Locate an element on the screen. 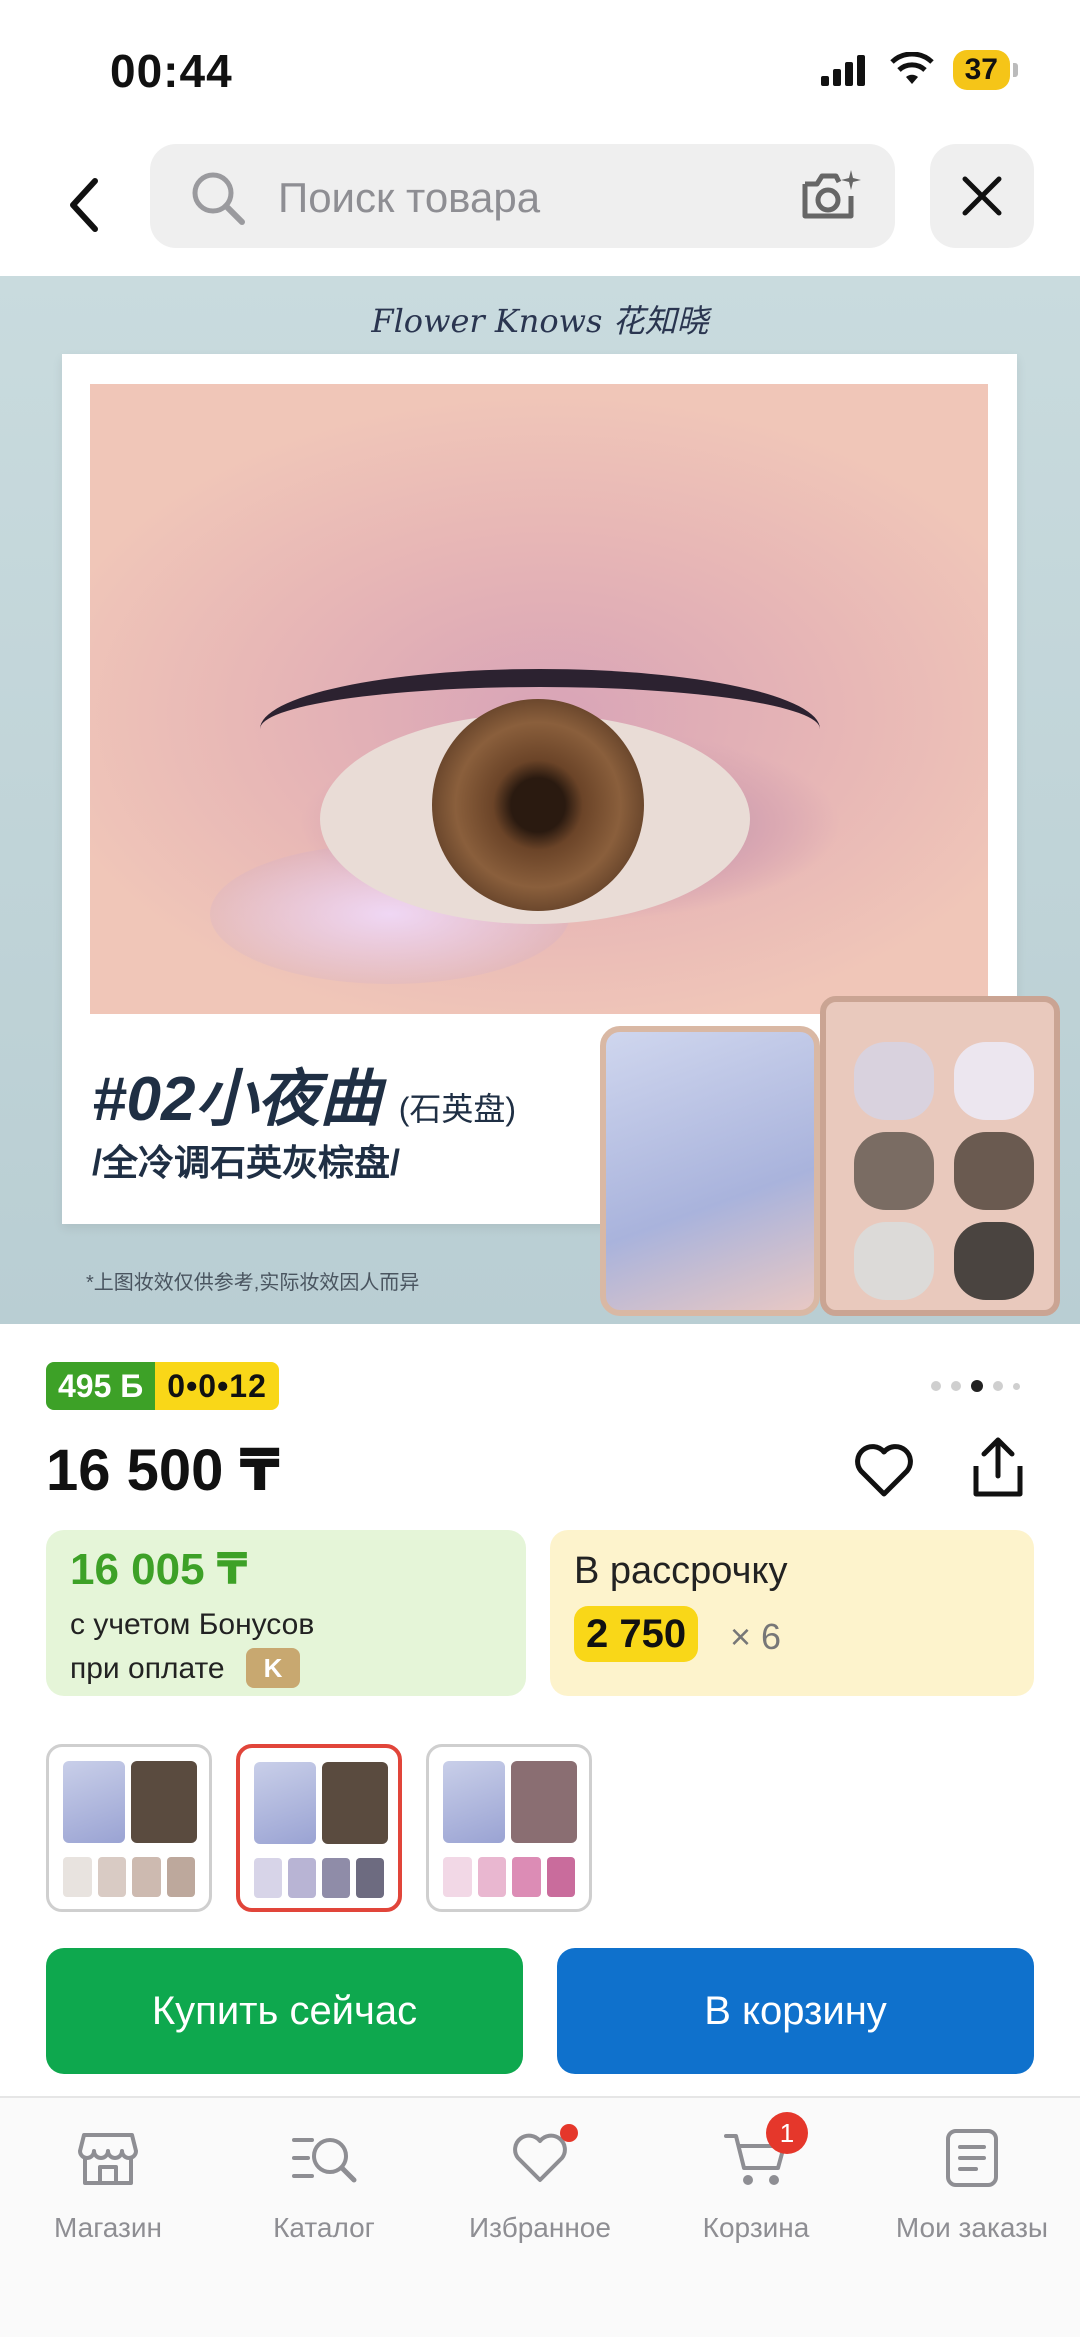  installment-card: В рассрочку 2 750 × 6 is located at coordinates (792, 1613).